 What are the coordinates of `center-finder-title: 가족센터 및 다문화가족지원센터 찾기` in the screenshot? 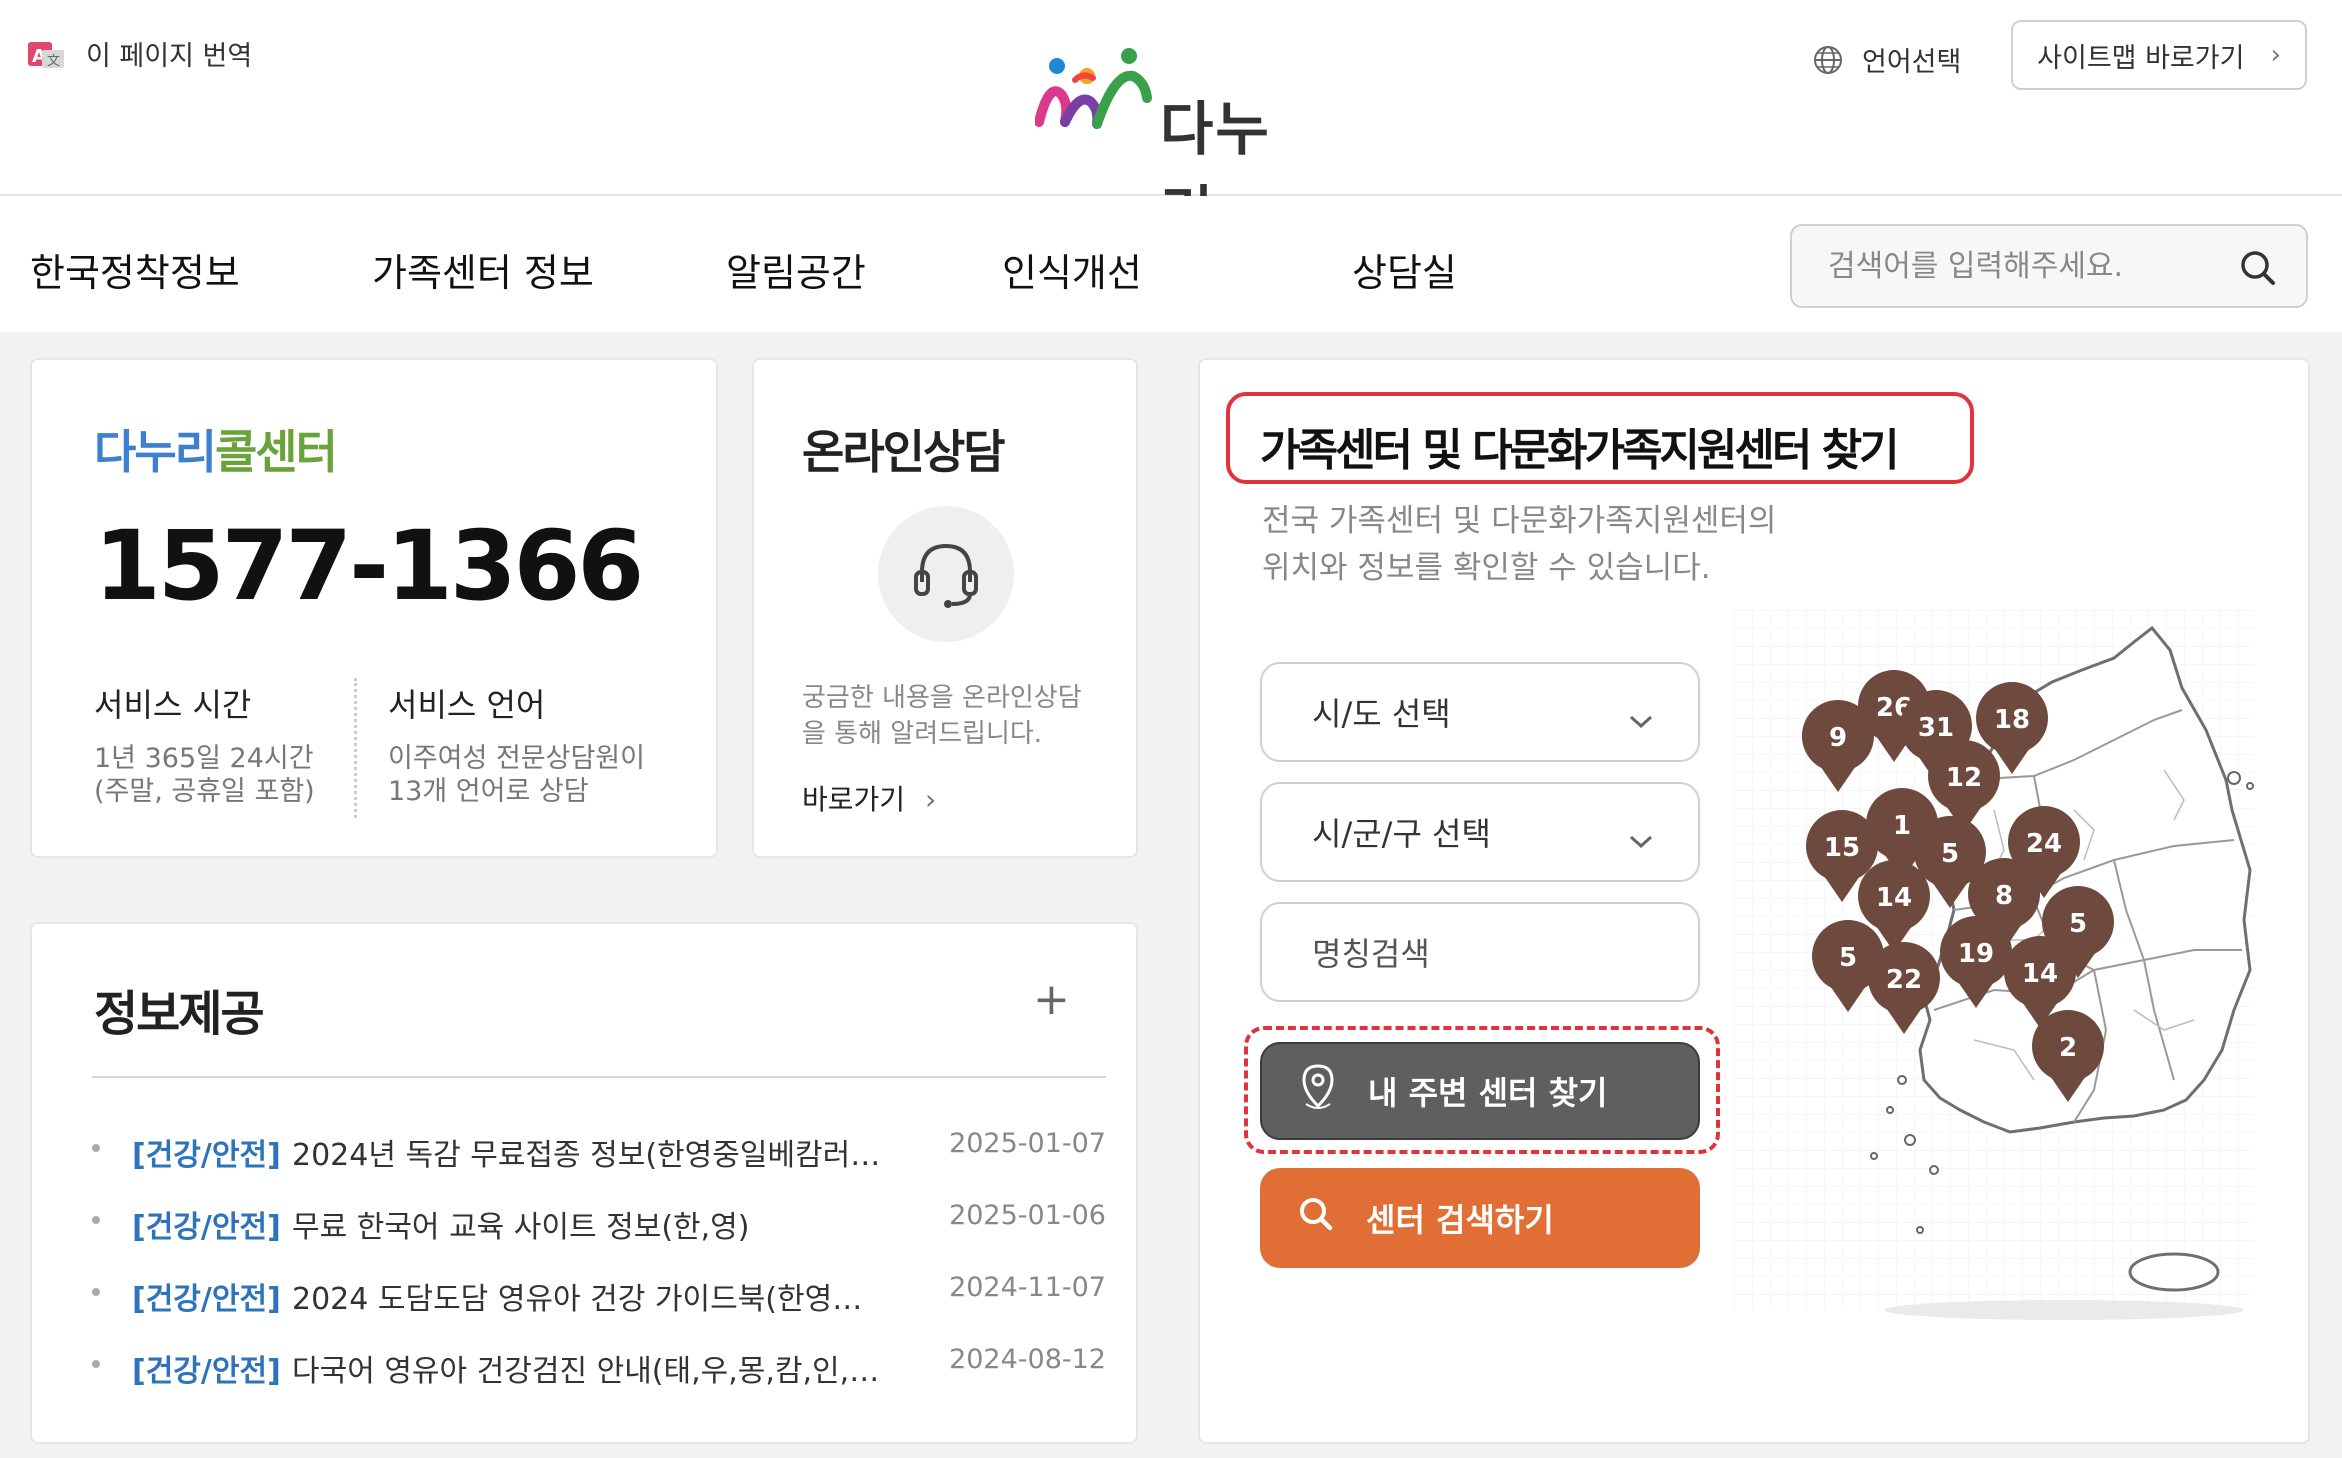 It's located at (1580, 450).